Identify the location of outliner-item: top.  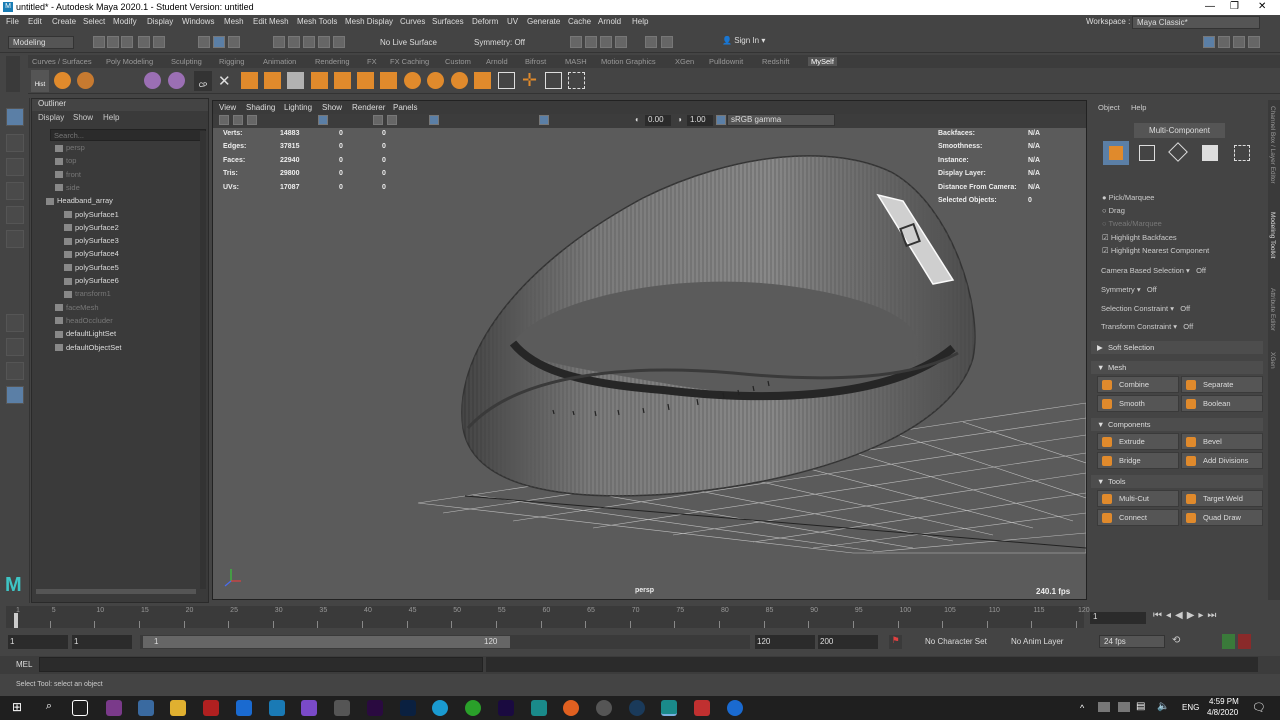
(54, 162).